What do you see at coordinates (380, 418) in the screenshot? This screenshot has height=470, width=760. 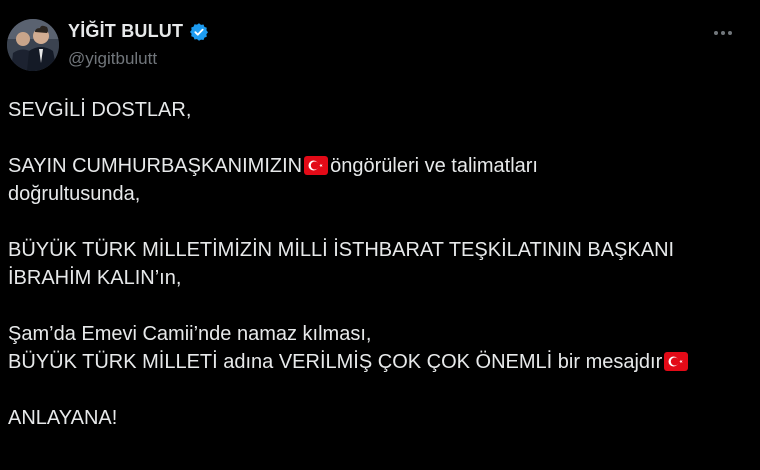 I see `tweet-paragraph-5: ANLAYANA!` at bounding box center [380, 418].